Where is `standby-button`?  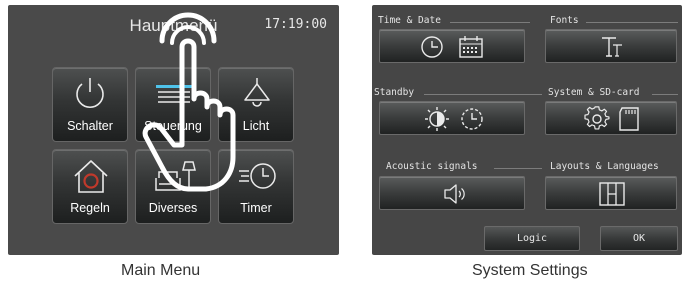 standby-button is located at coordinates (452, 118).